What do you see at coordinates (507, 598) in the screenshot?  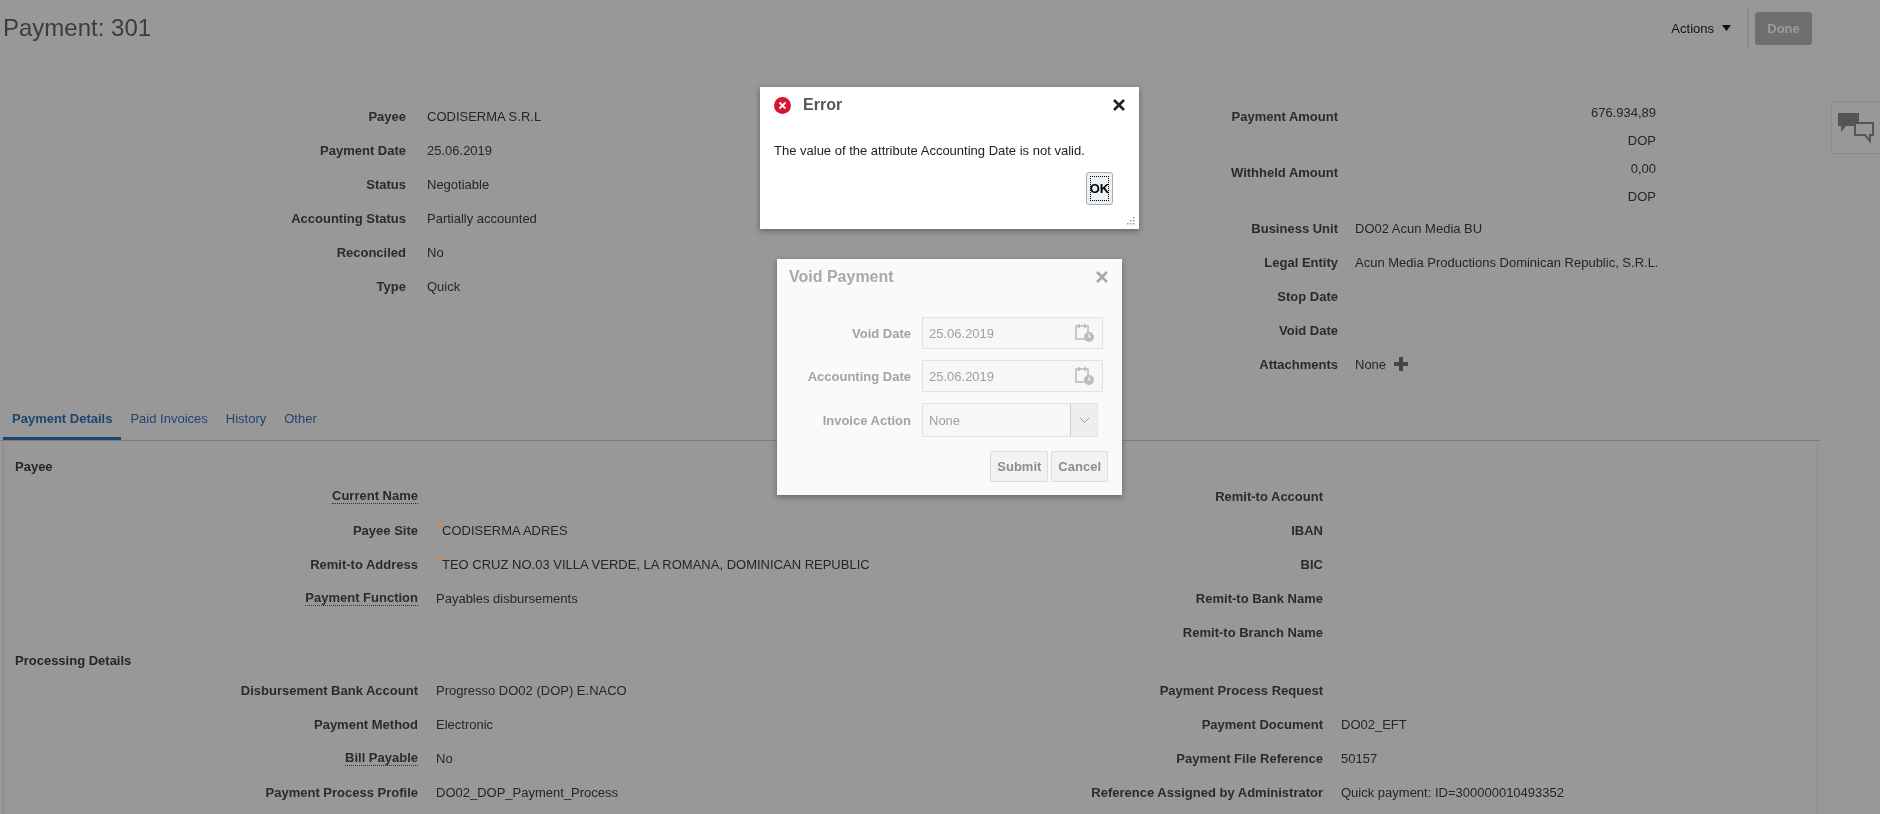 I see `field-value: Payables disbursements` at bounding box center [507, 598].